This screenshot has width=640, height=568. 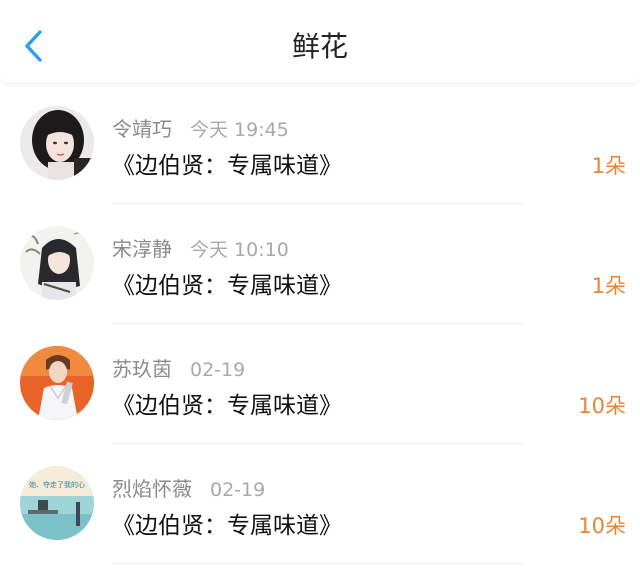 I want to click on item-meta: 苏玖茵 02-19, so click(x=179, y=367).